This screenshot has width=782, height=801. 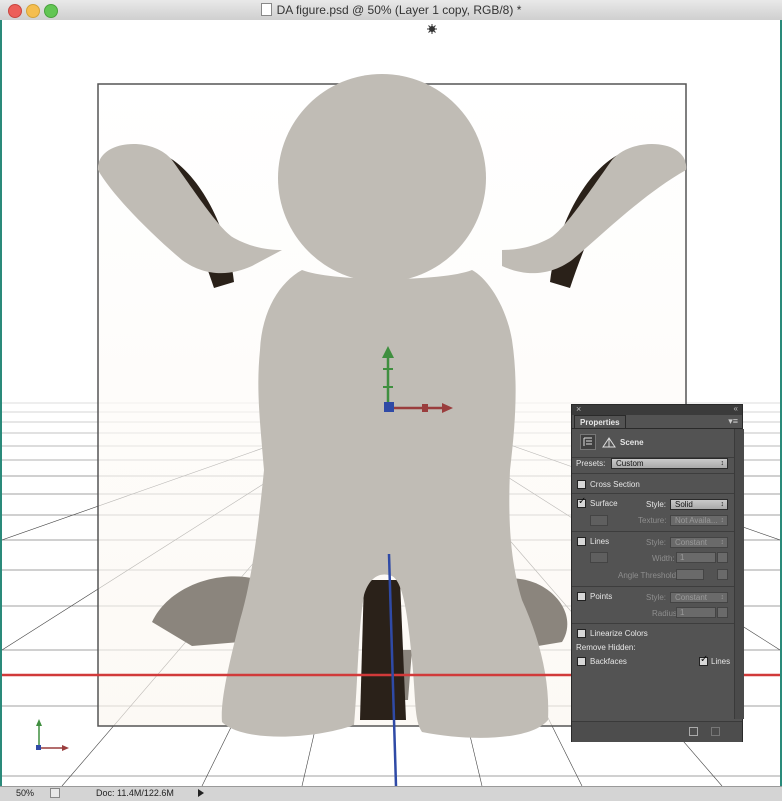 I want to click on points-style-dropdown: Constant ↕, so click(x=699, y=597).